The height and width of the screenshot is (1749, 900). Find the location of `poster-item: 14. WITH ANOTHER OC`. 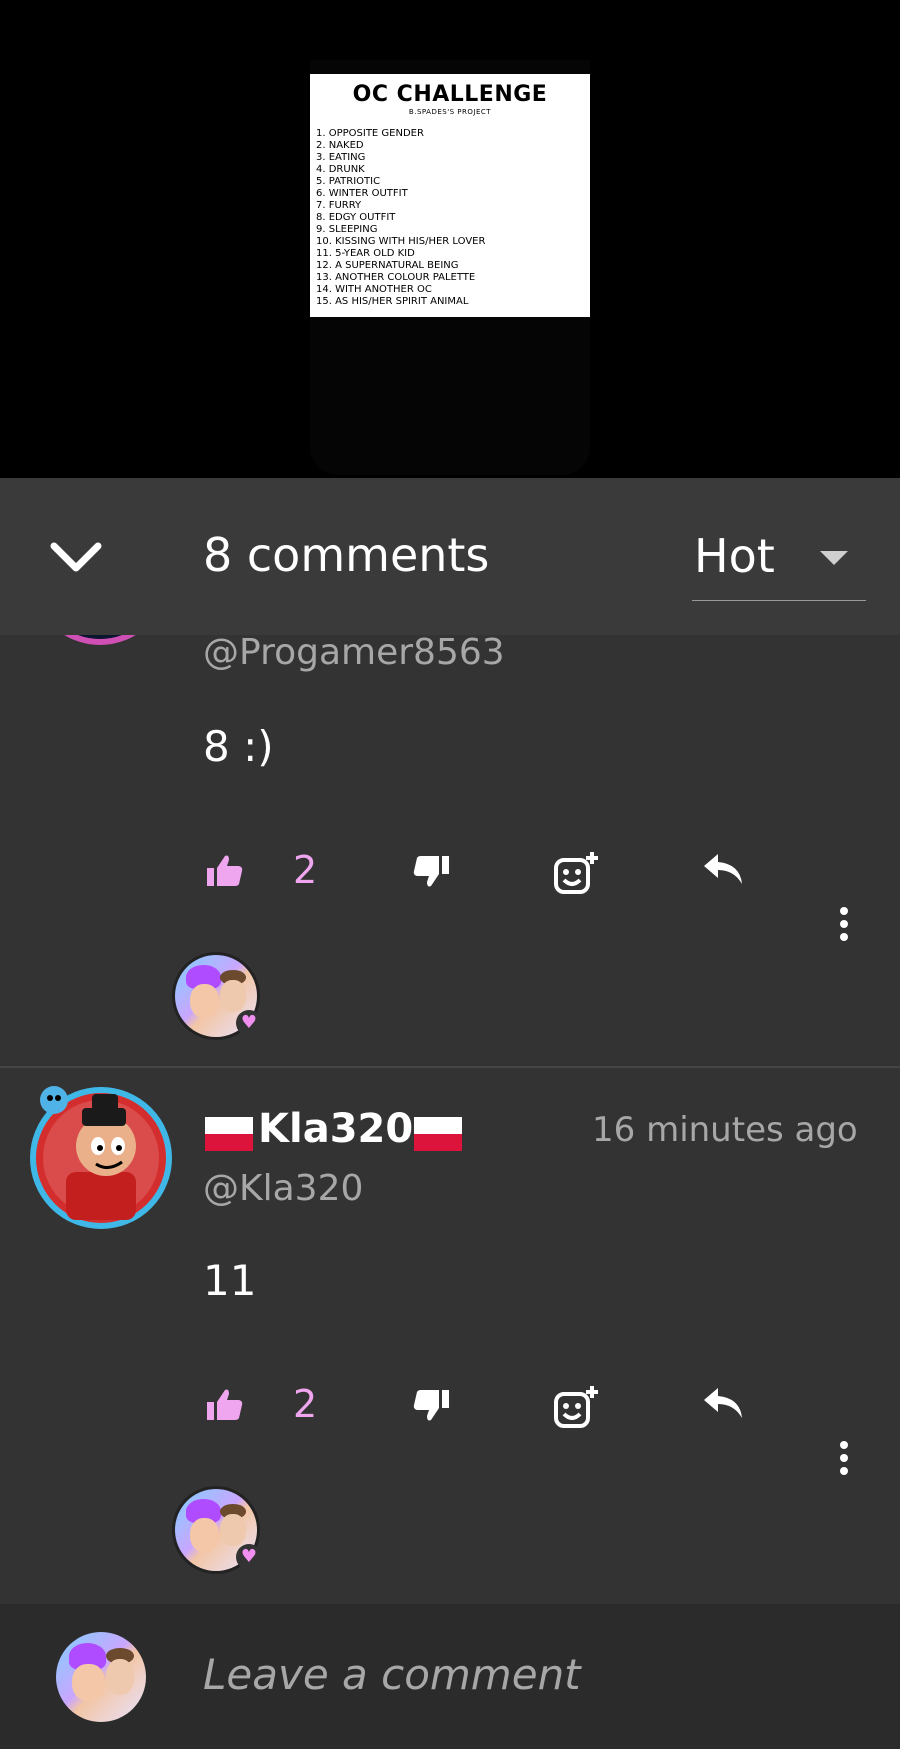

poster-item: 14. WITH ANOTHER OC is located at coordinates (374, 289).